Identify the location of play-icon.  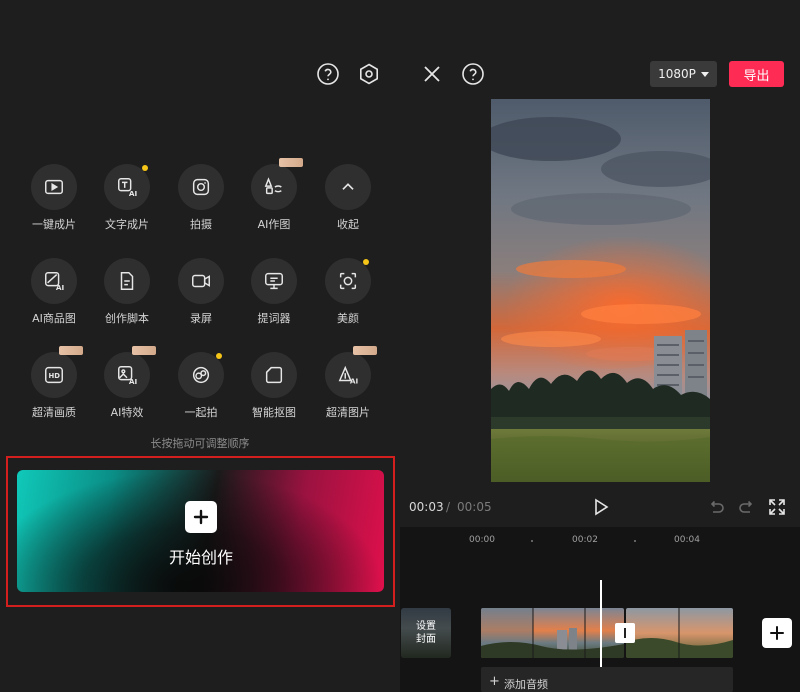
(601, 507).